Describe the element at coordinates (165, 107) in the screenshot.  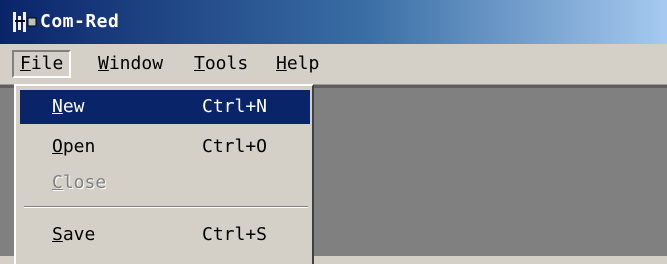
I see `menu-item-new: New Ctrl+N` at that location.